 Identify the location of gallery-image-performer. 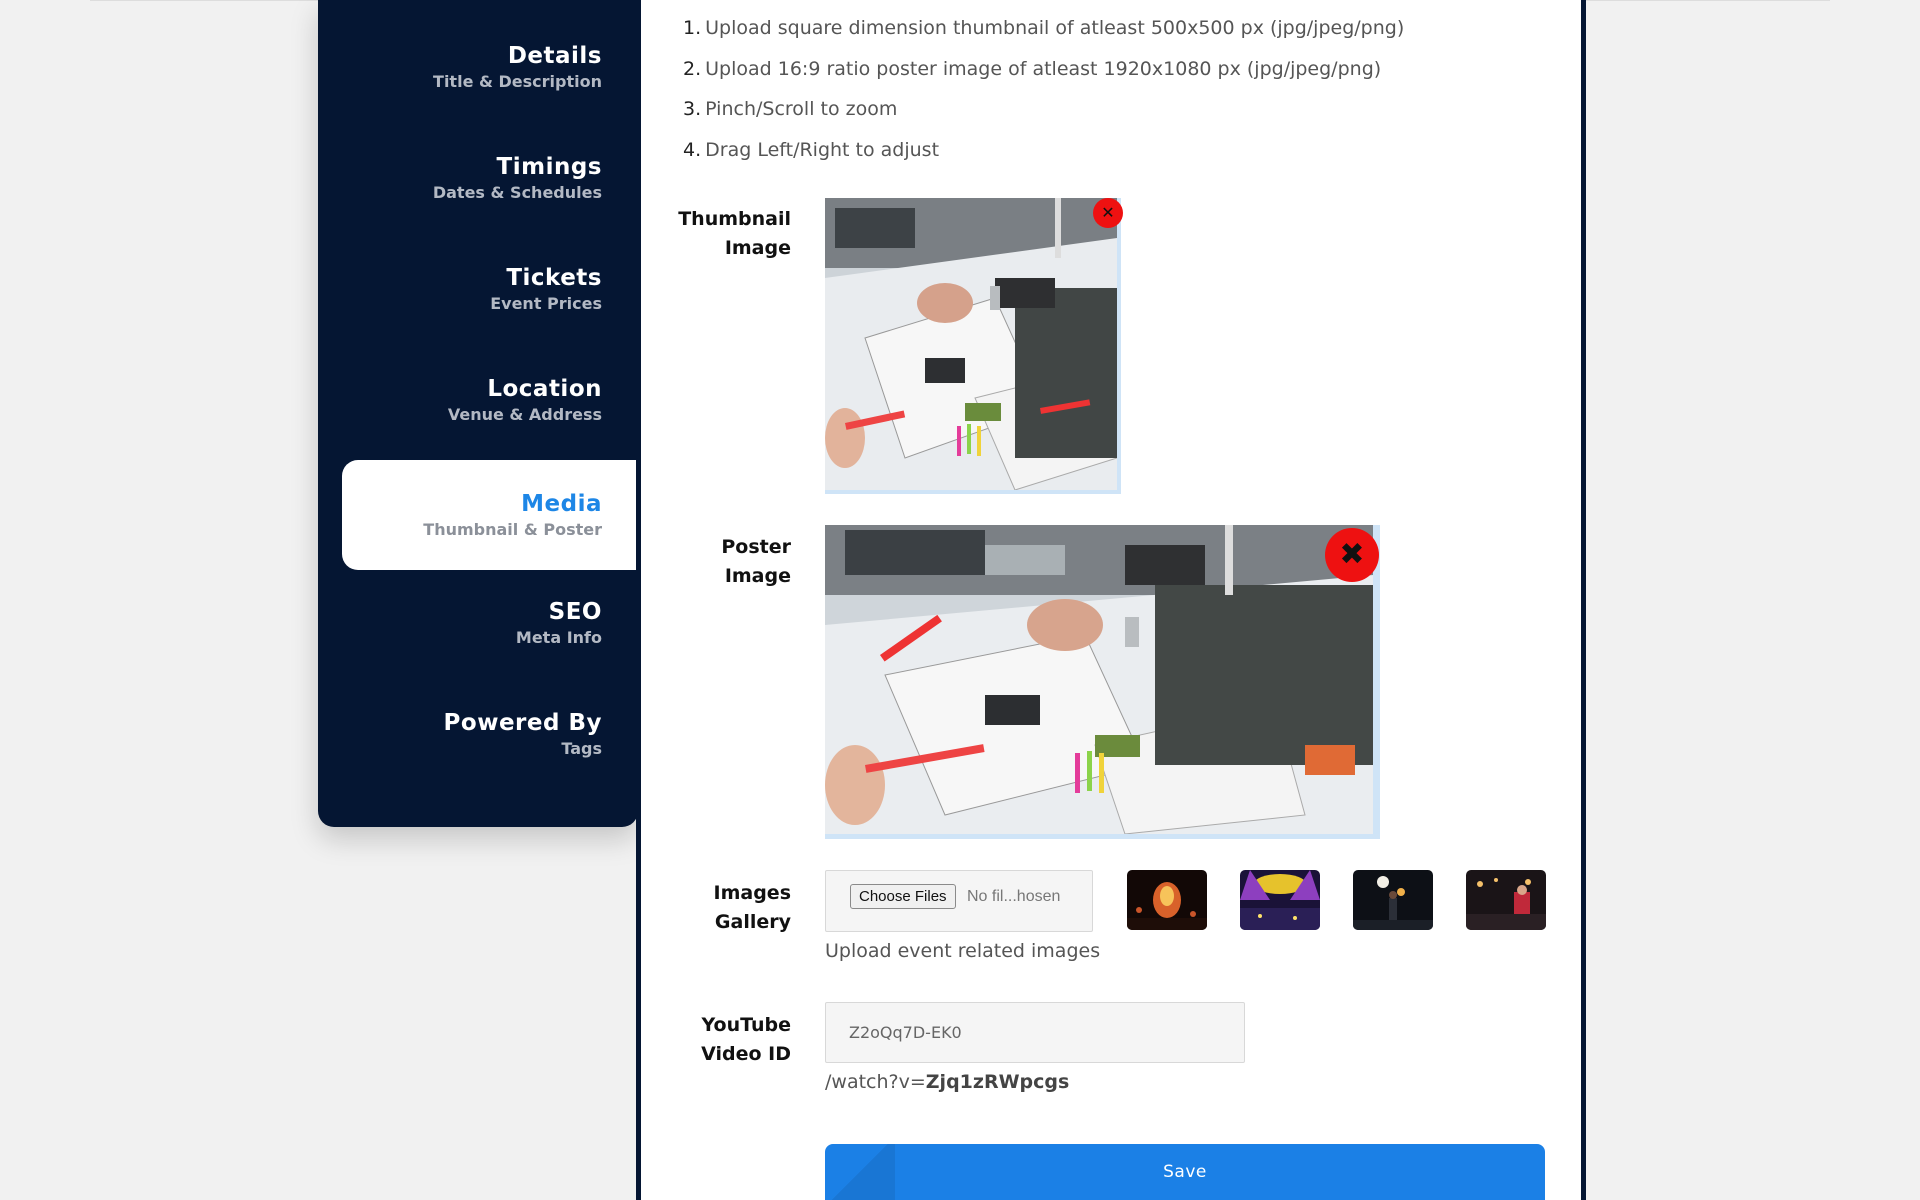
(1393, 900).